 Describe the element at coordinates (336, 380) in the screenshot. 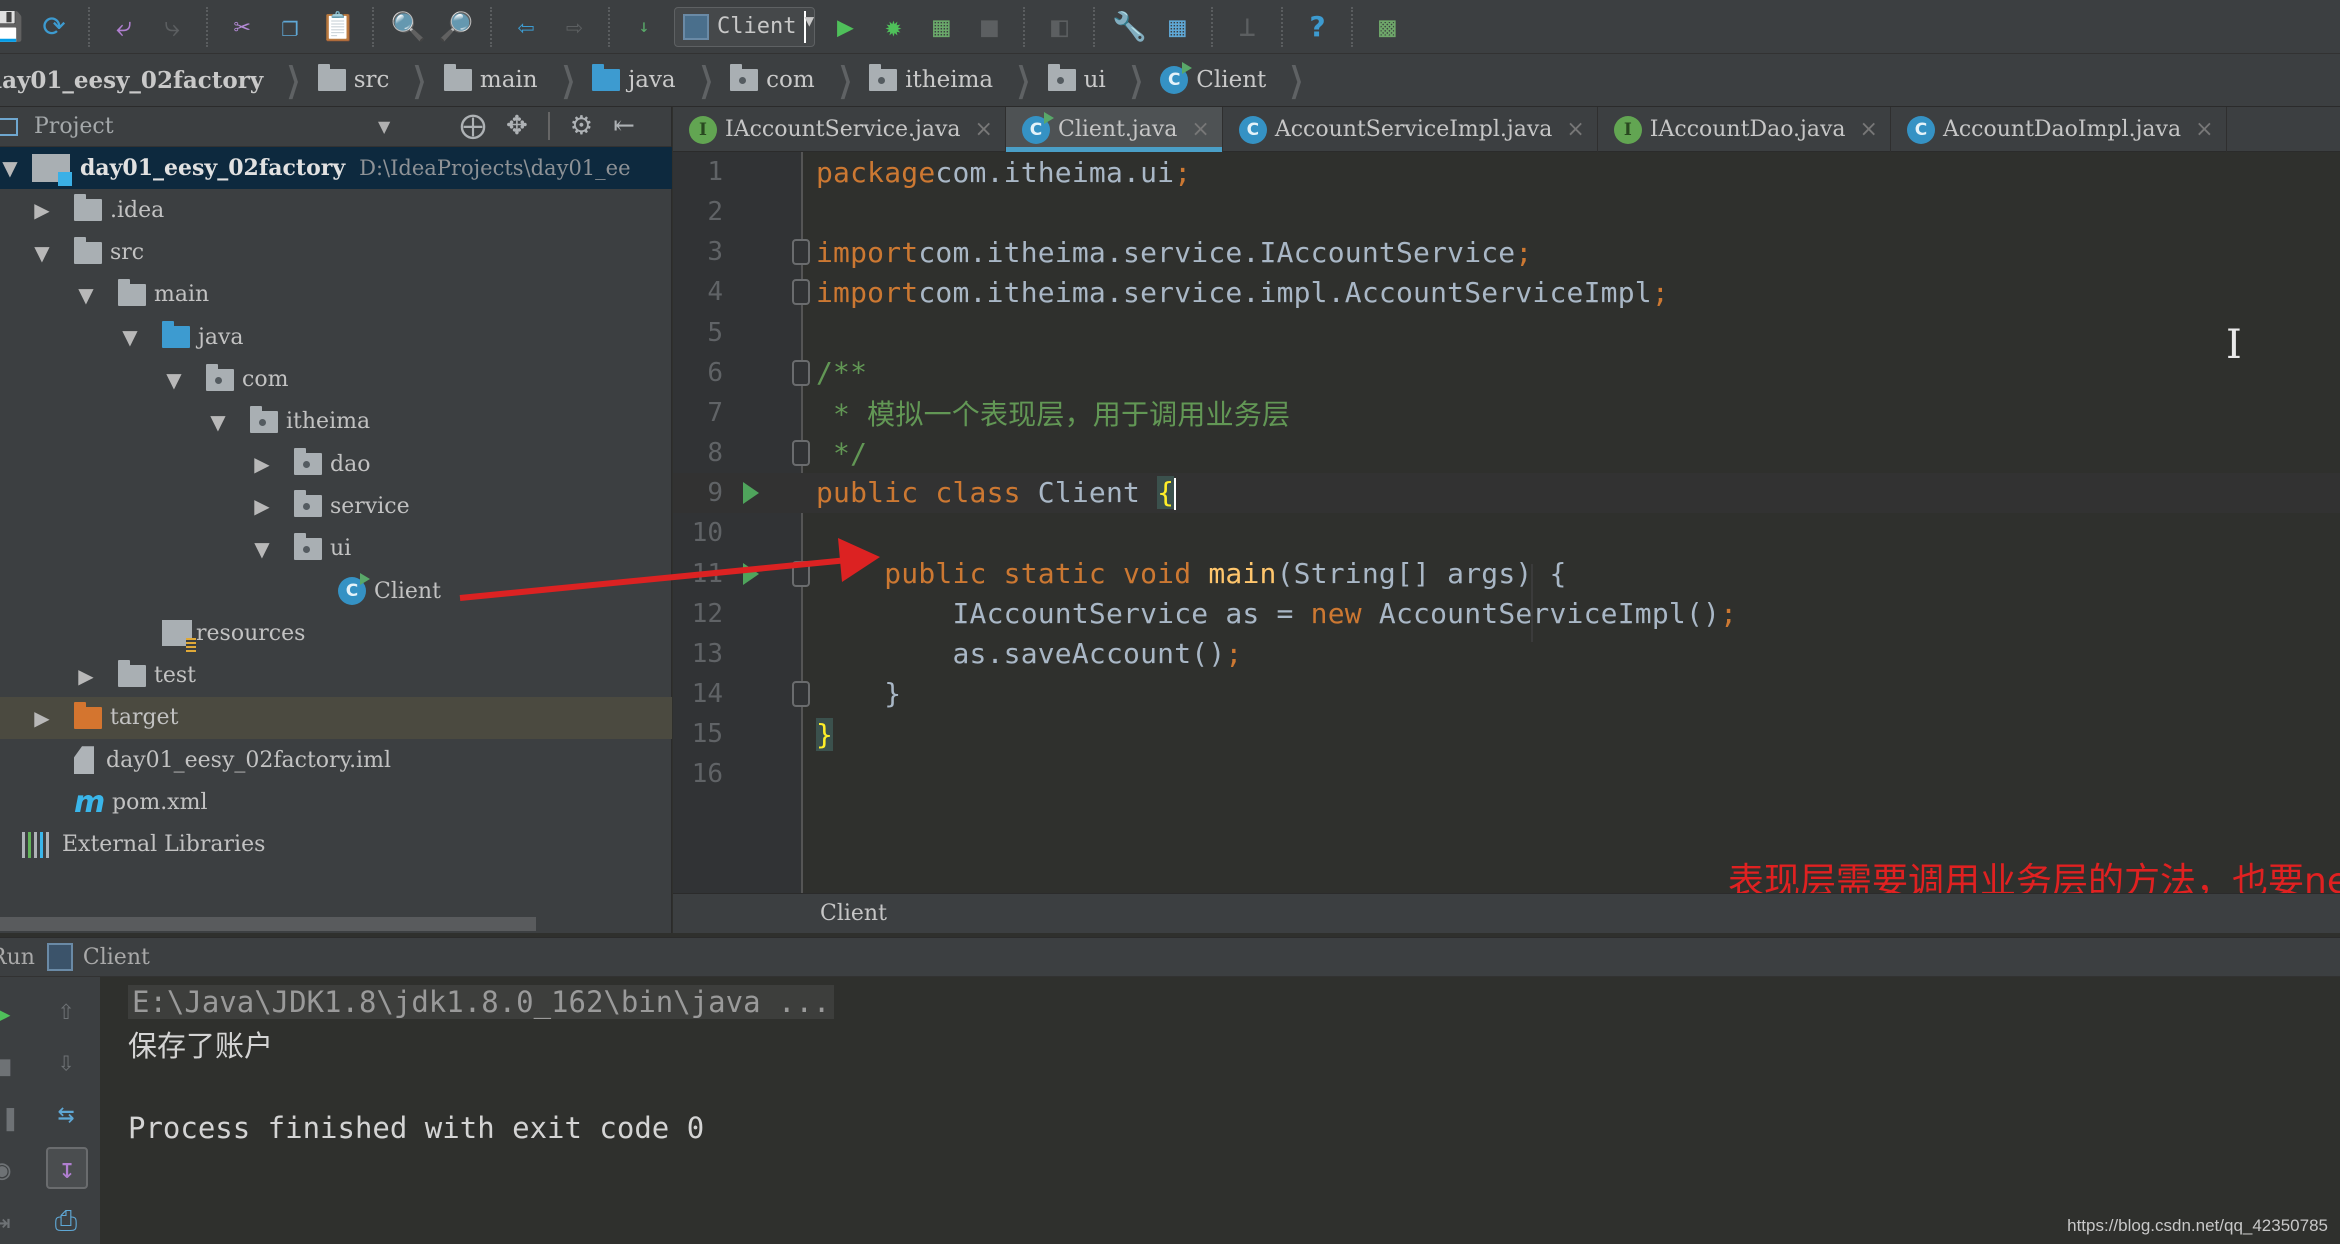

I see `tree-item: ▼ com` at that location.